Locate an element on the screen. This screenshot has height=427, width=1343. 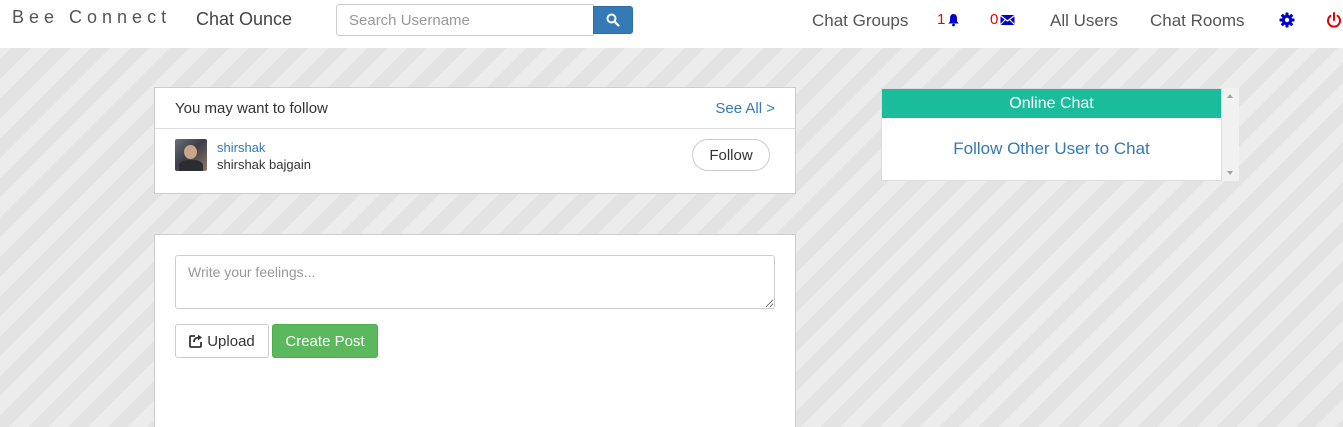
bell-icon is located at coordinates (954, 19).